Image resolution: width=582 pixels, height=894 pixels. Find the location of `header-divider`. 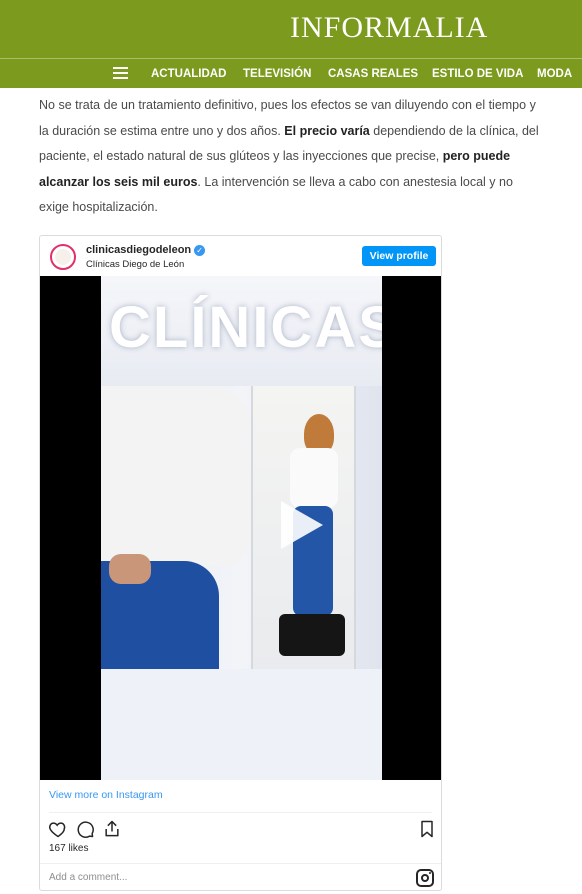

header-divider is located at coordinates (291, 58).